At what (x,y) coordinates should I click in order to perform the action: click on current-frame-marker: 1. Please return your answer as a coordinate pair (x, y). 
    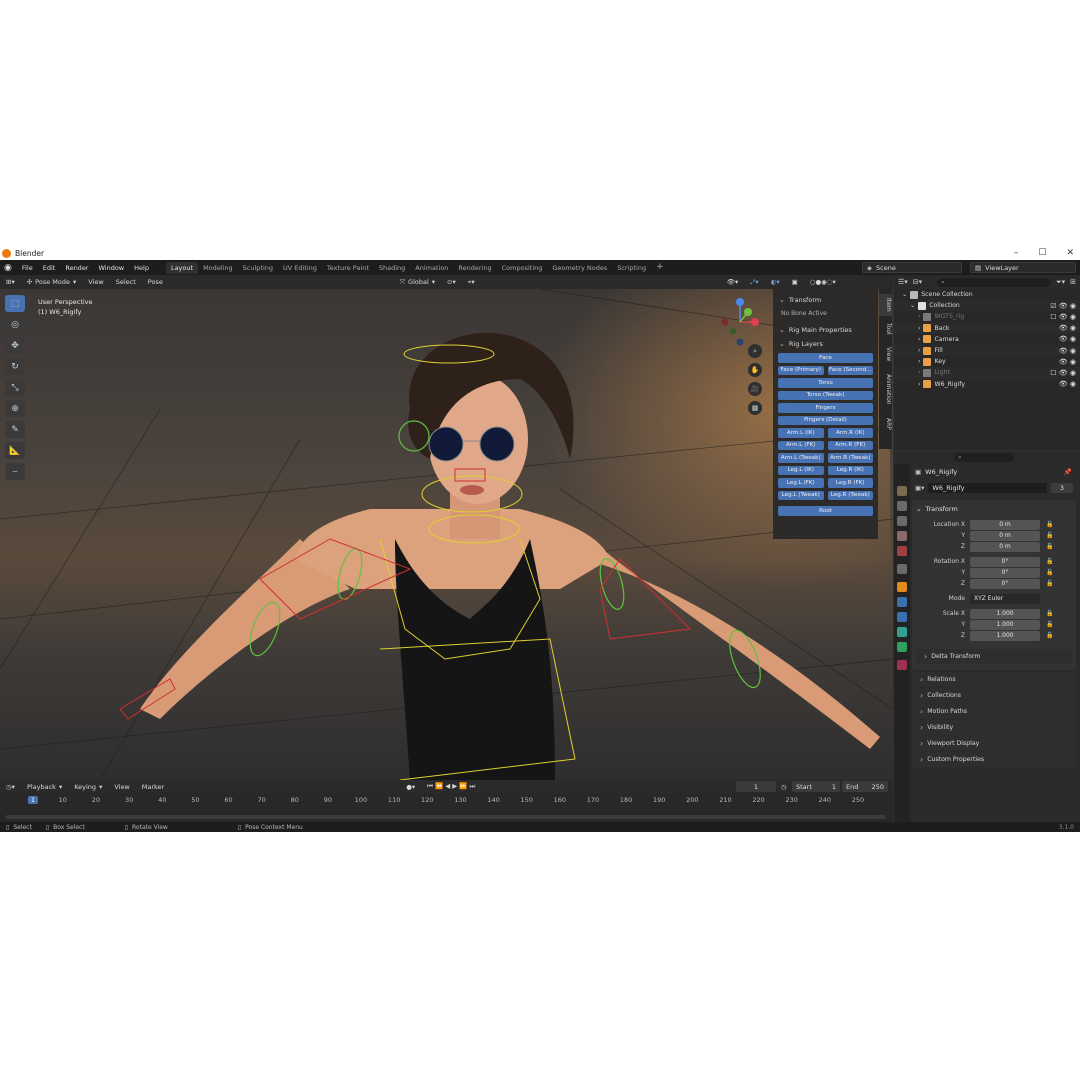
    Looking at the image, I should click on (33, 800).